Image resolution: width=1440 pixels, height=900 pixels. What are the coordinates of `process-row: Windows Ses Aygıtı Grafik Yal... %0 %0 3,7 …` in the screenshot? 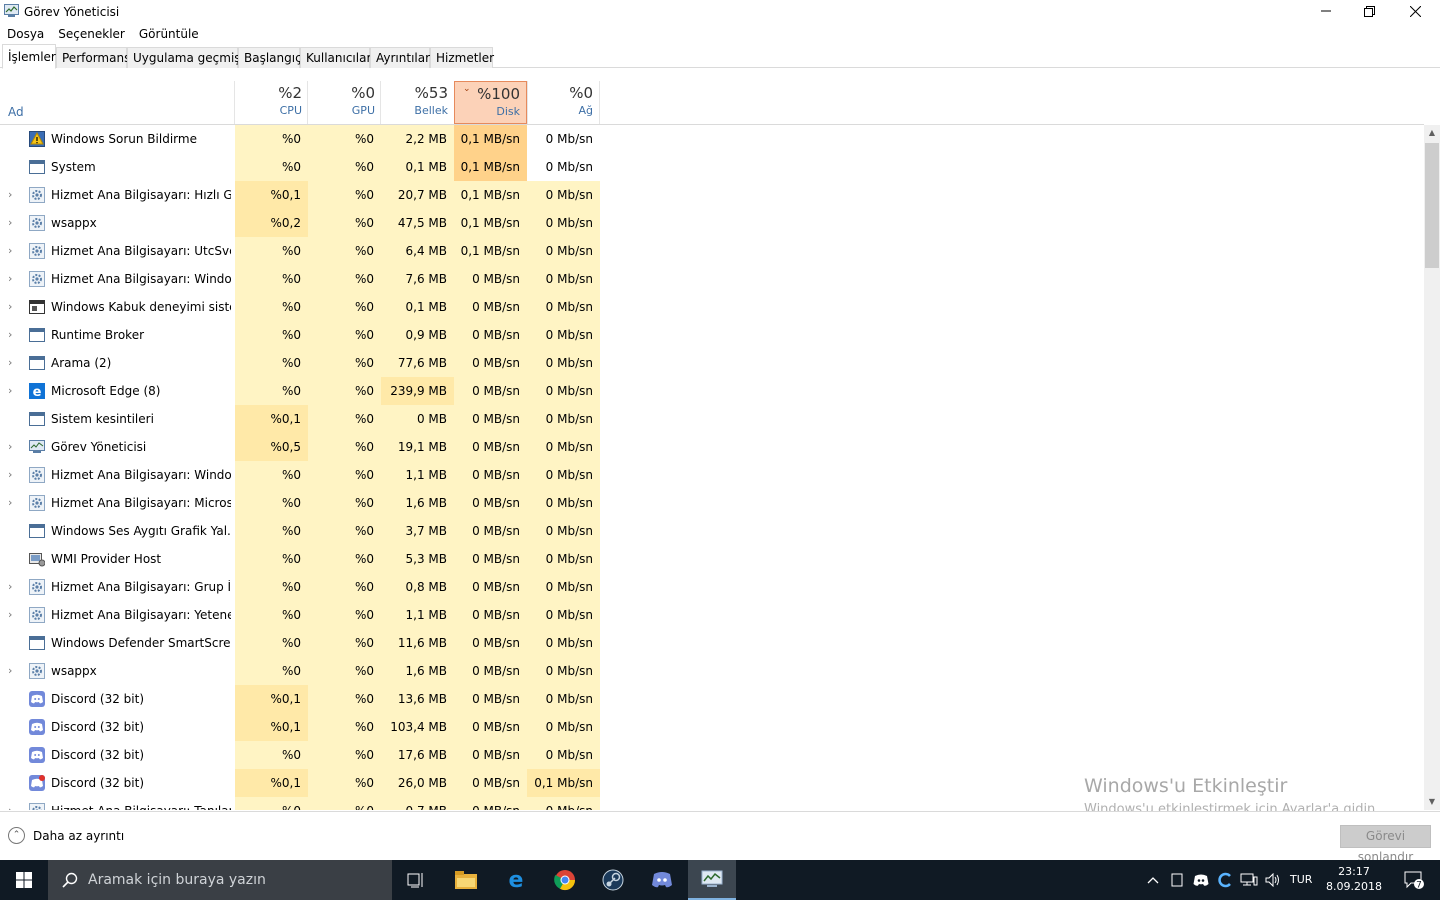 It's located at (712, 531).